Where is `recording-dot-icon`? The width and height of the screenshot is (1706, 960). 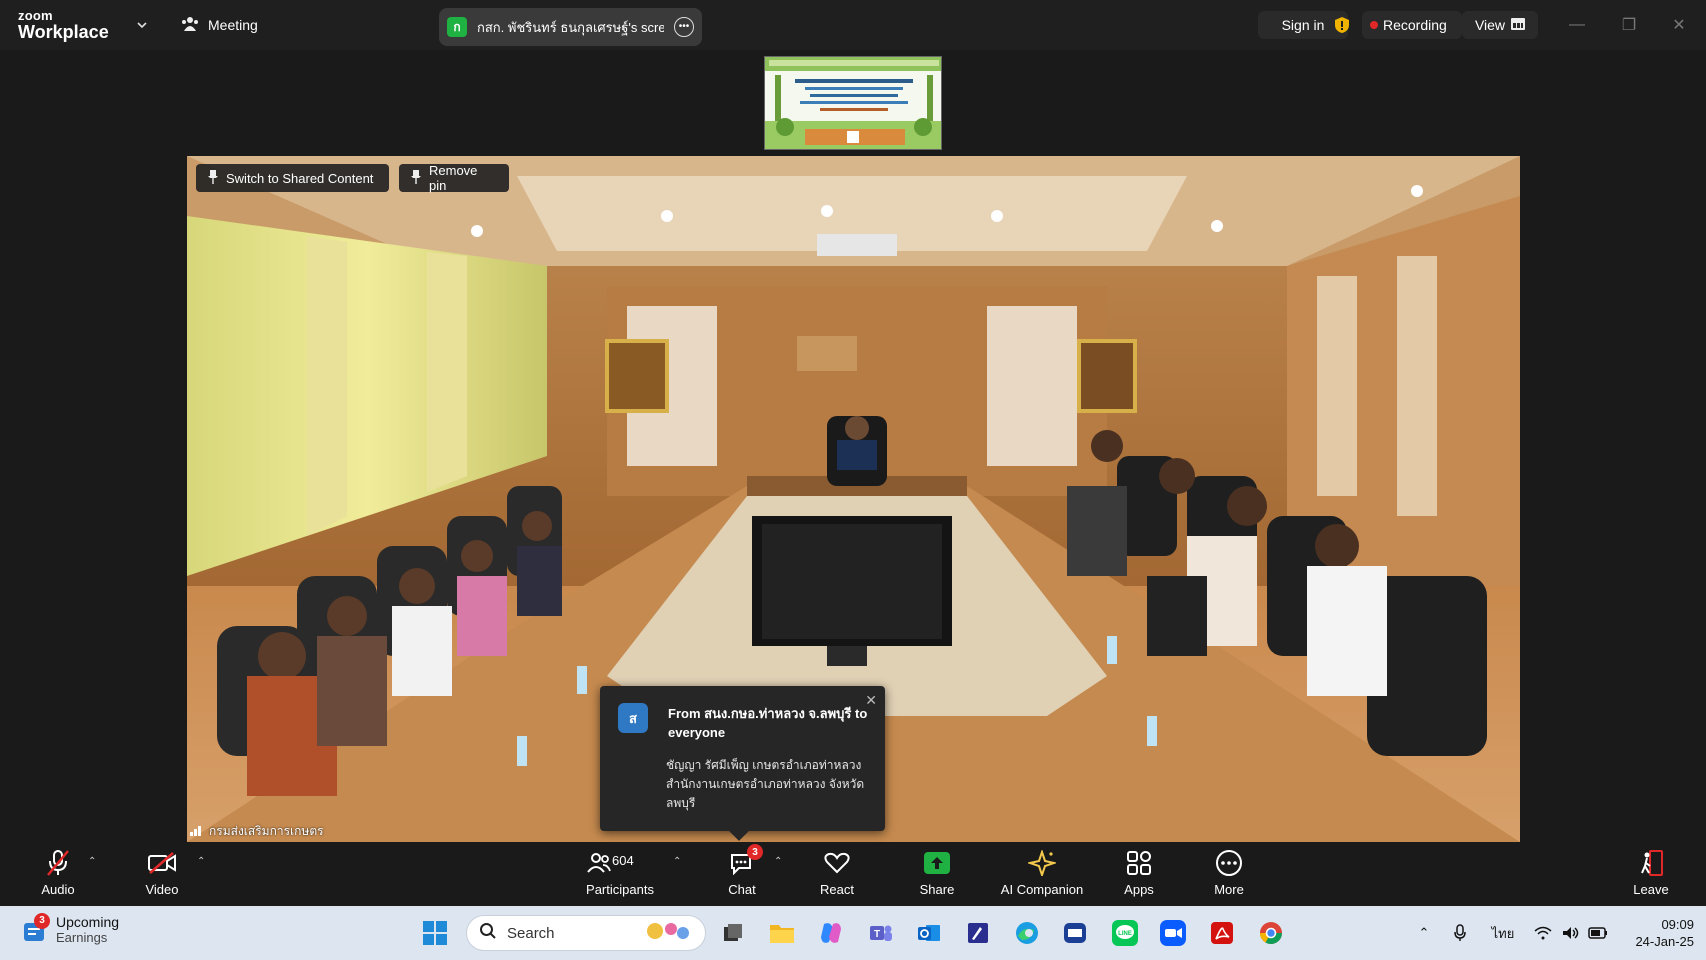
recording-dot-icon is located at coordinates (1374, 25).